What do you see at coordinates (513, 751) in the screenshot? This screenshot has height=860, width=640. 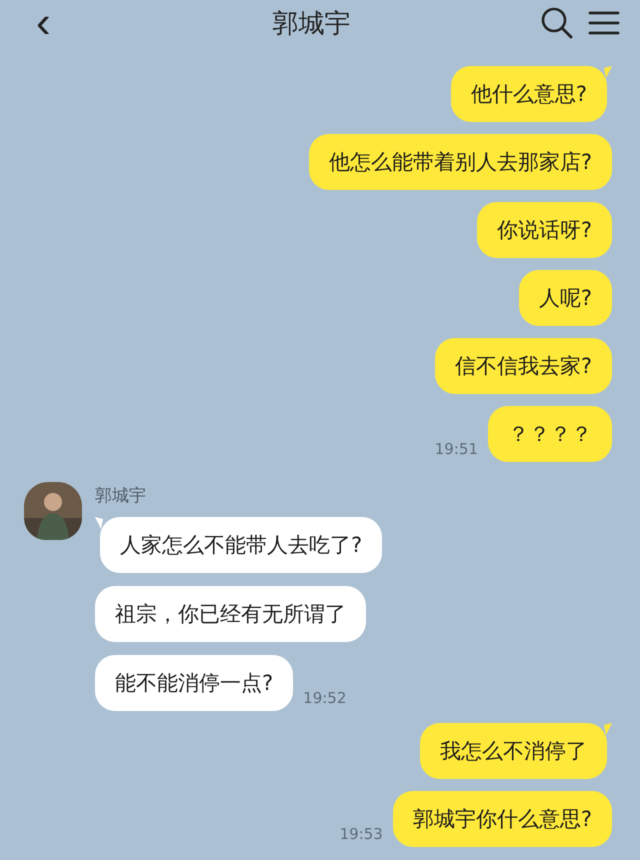 I see `message-bubble: 我怎么不消停了` at bounding box center [513, 751].